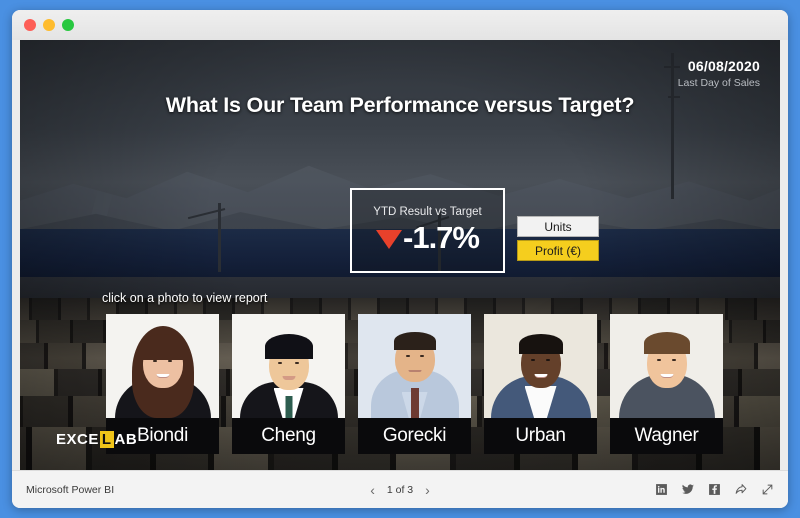  What do you see at coordinates (106, 439) in the screenshot?
I see `logo-highlight: L` at bounding box center [106, 439].